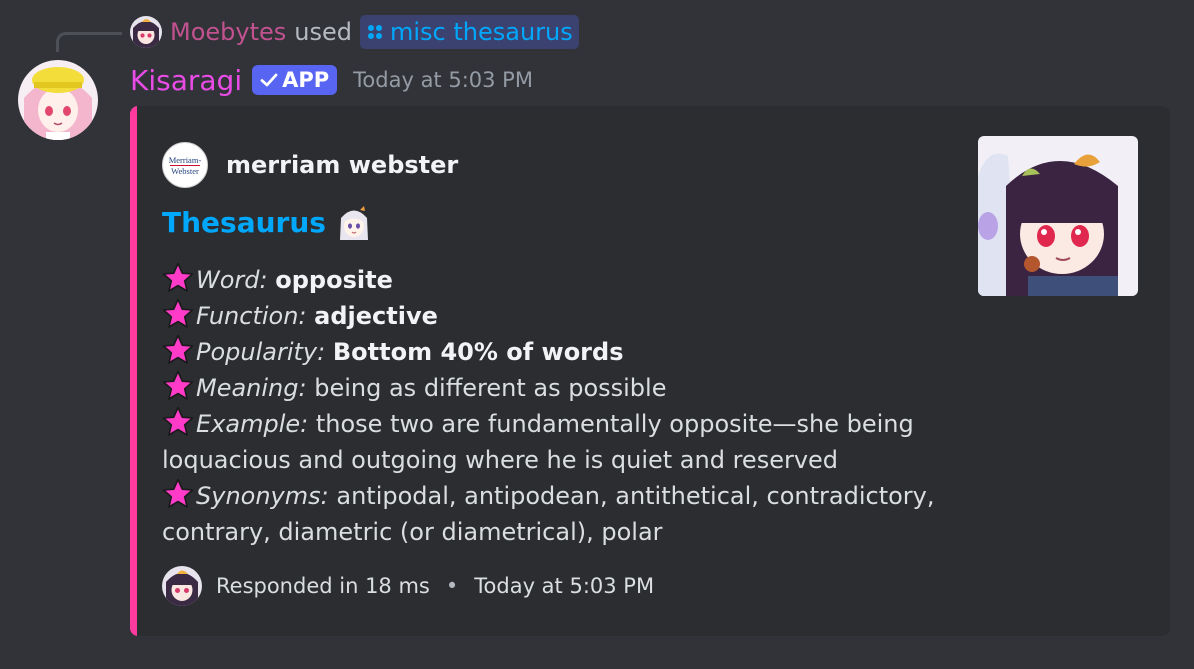 The height and width of the screenshot is (669, 1194). I want to click on embed-title: Thesaurus, so click(267, 222).